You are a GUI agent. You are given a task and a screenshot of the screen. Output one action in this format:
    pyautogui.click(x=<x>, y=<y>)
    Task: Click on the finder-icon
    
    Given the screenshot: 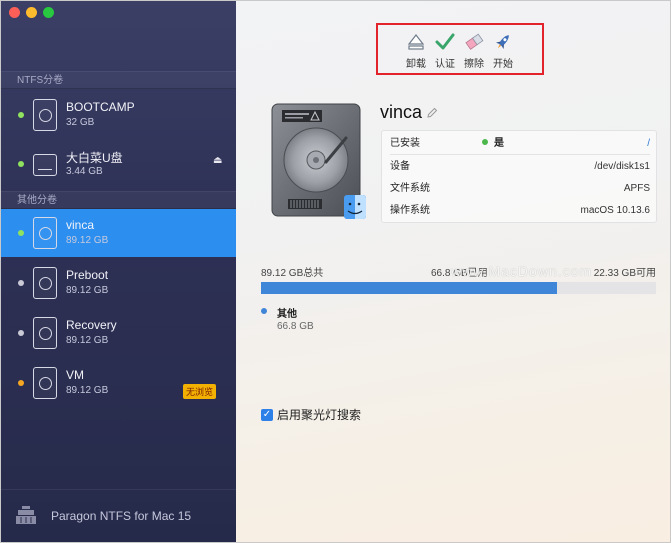 What is the action you would take?
    pyautogui.click(x=355, y=207)
    